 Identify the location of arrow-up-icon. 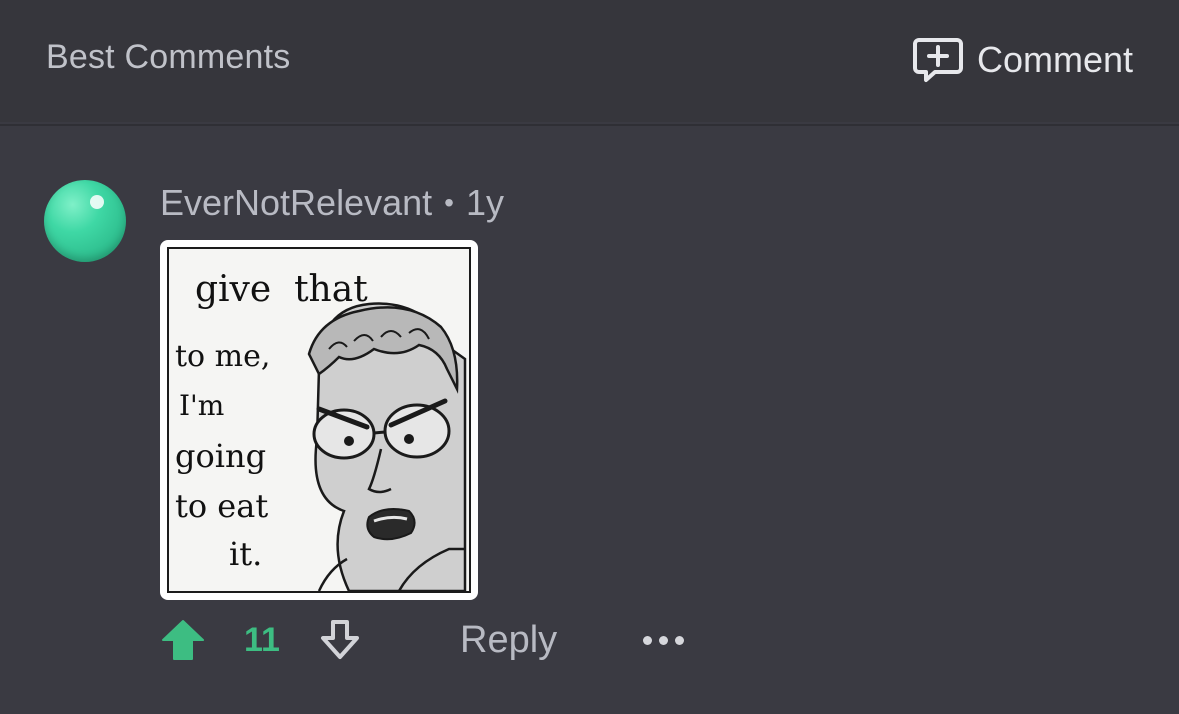
(183, 640).